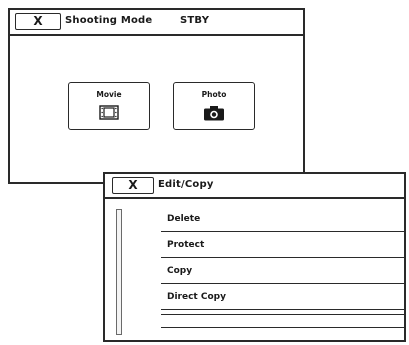  What do you see at coordinates (109, 94) in the screenshot?
I see `movie-label: Movie` at bounding box center [109, 94].